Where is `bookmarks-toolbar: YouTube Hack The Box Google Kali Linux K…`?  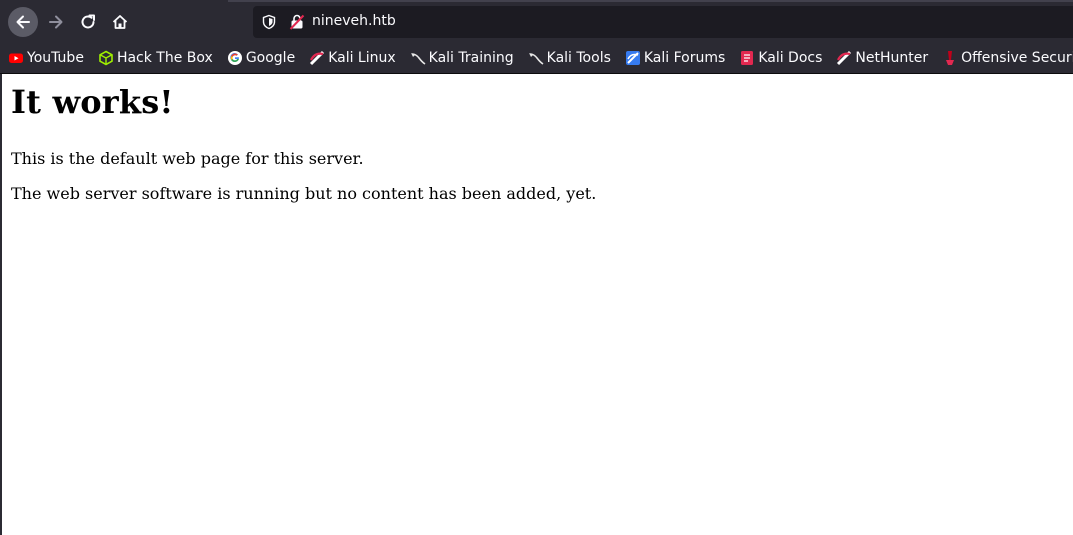
bookmarks-toolbar: YouTube Hack The Box Google Kali Linux K… is located at coordinates (536, 58).